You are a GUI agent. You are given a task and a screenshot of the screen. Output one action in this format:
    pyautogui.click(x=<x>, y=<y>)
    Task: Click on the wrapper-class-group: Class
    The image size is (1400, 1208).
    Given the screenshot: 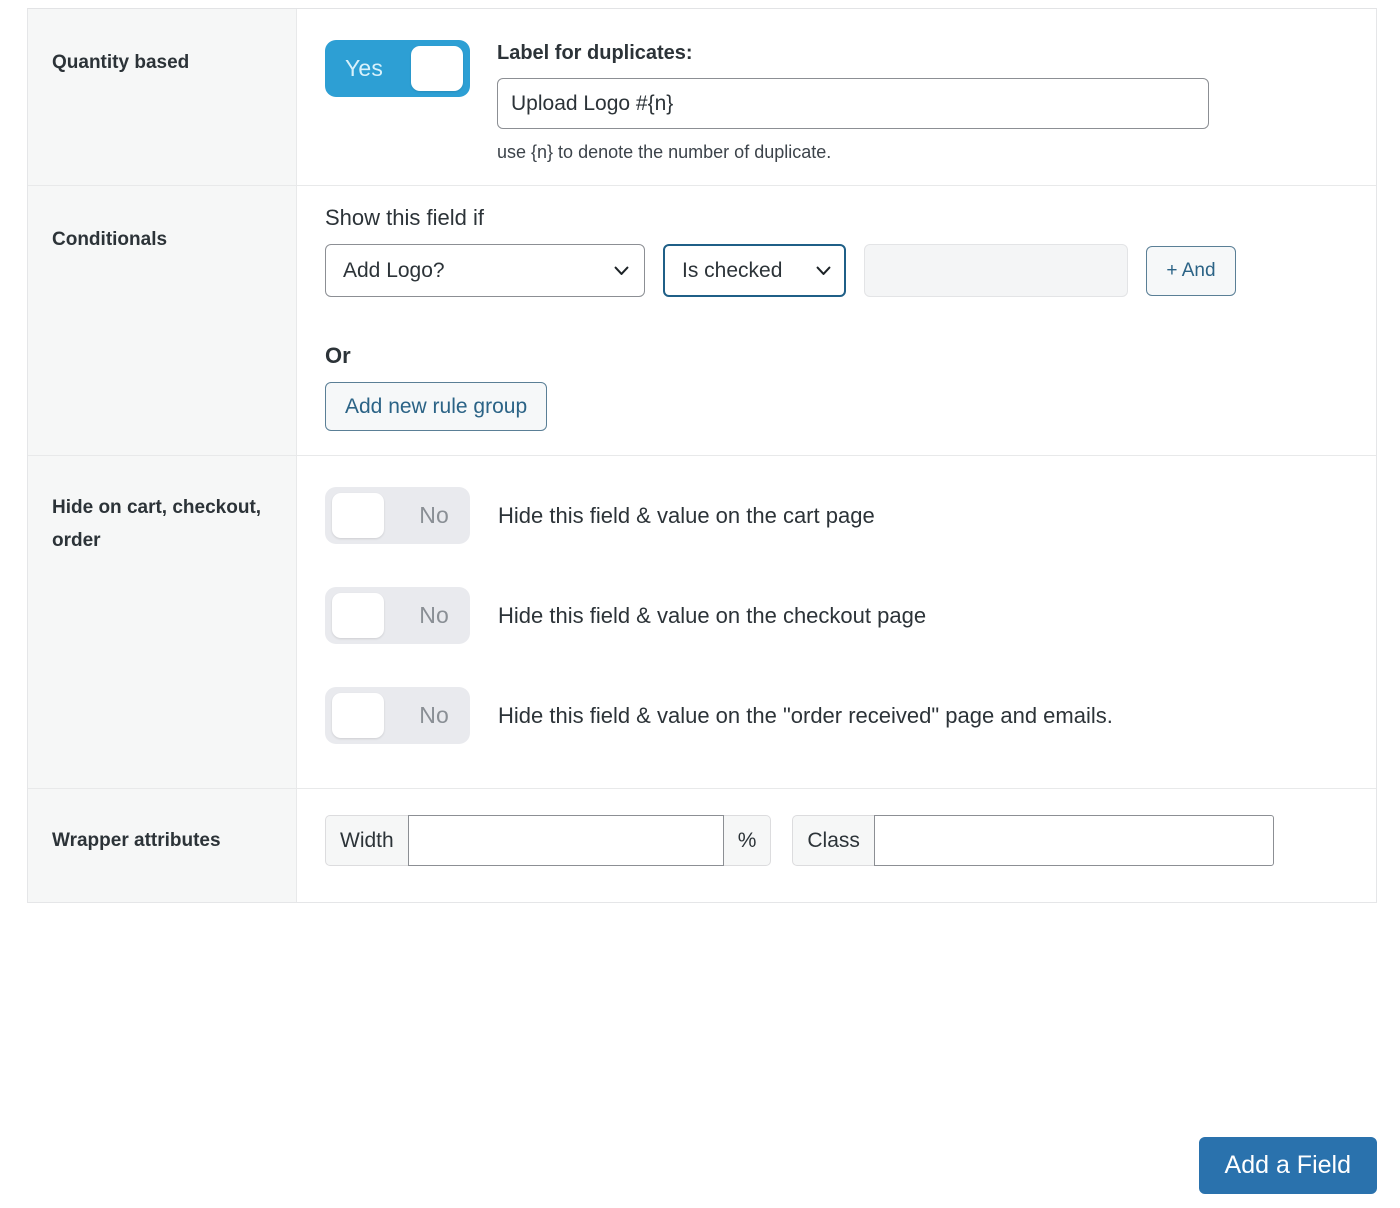 What is the action you would take?
    pyautogui.click(x=1033, y=840)
    